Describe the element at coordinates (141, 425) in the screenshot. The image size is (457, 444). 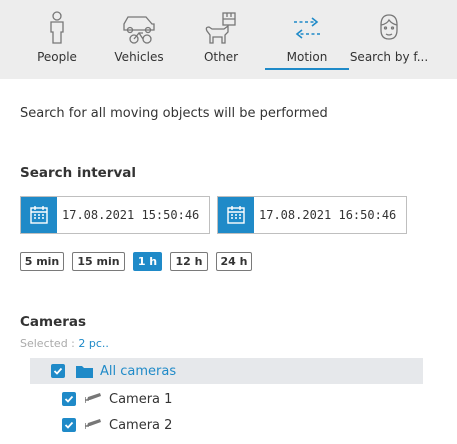
I see `camera-2-label: Camera 2` at that location.